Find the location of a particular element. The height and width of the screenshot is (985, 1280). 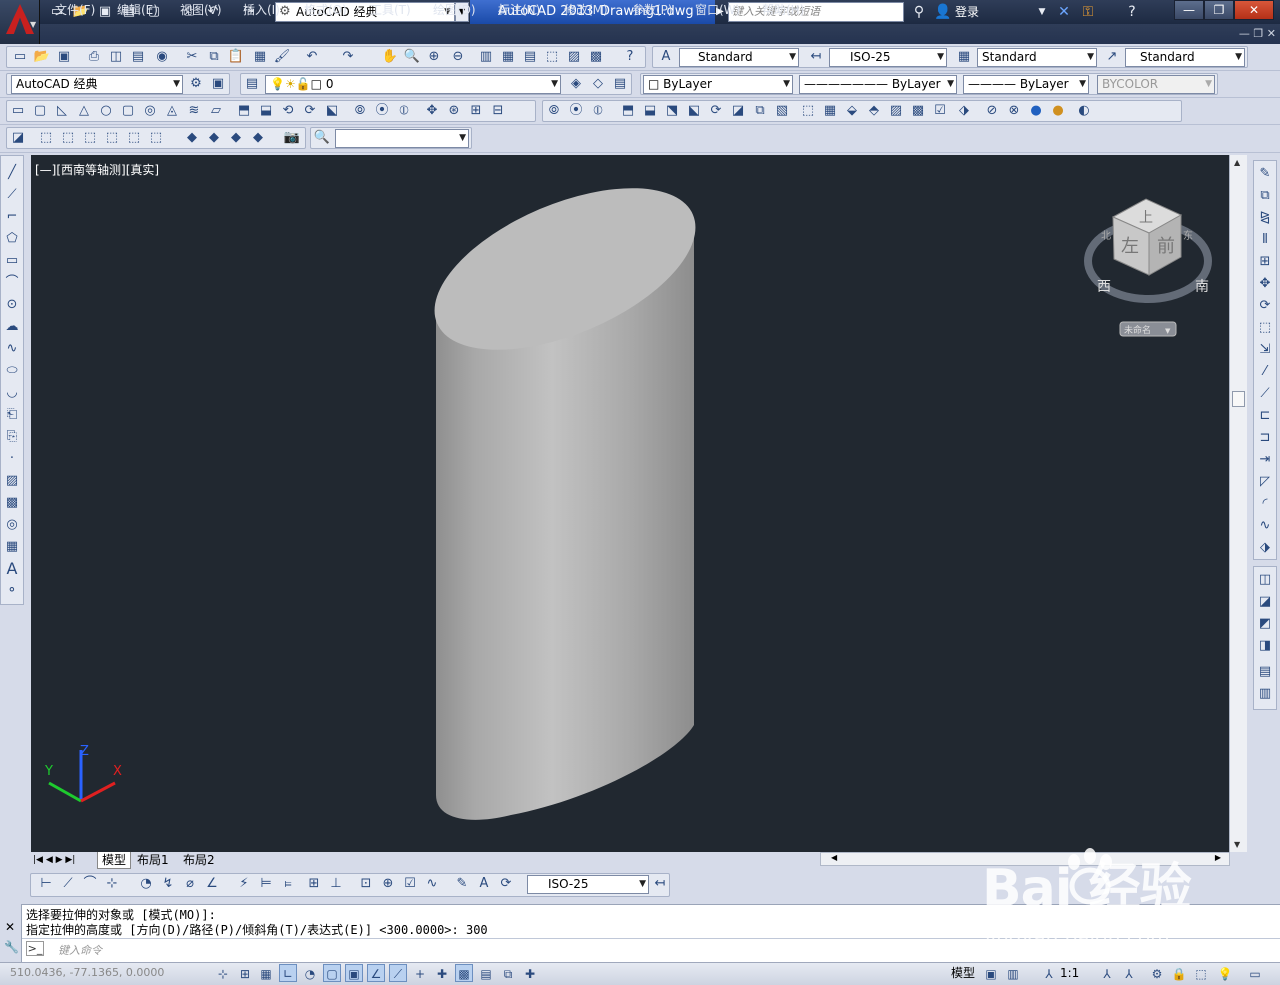

viewcube-west: 西 is located at coordinates (1104, 287).